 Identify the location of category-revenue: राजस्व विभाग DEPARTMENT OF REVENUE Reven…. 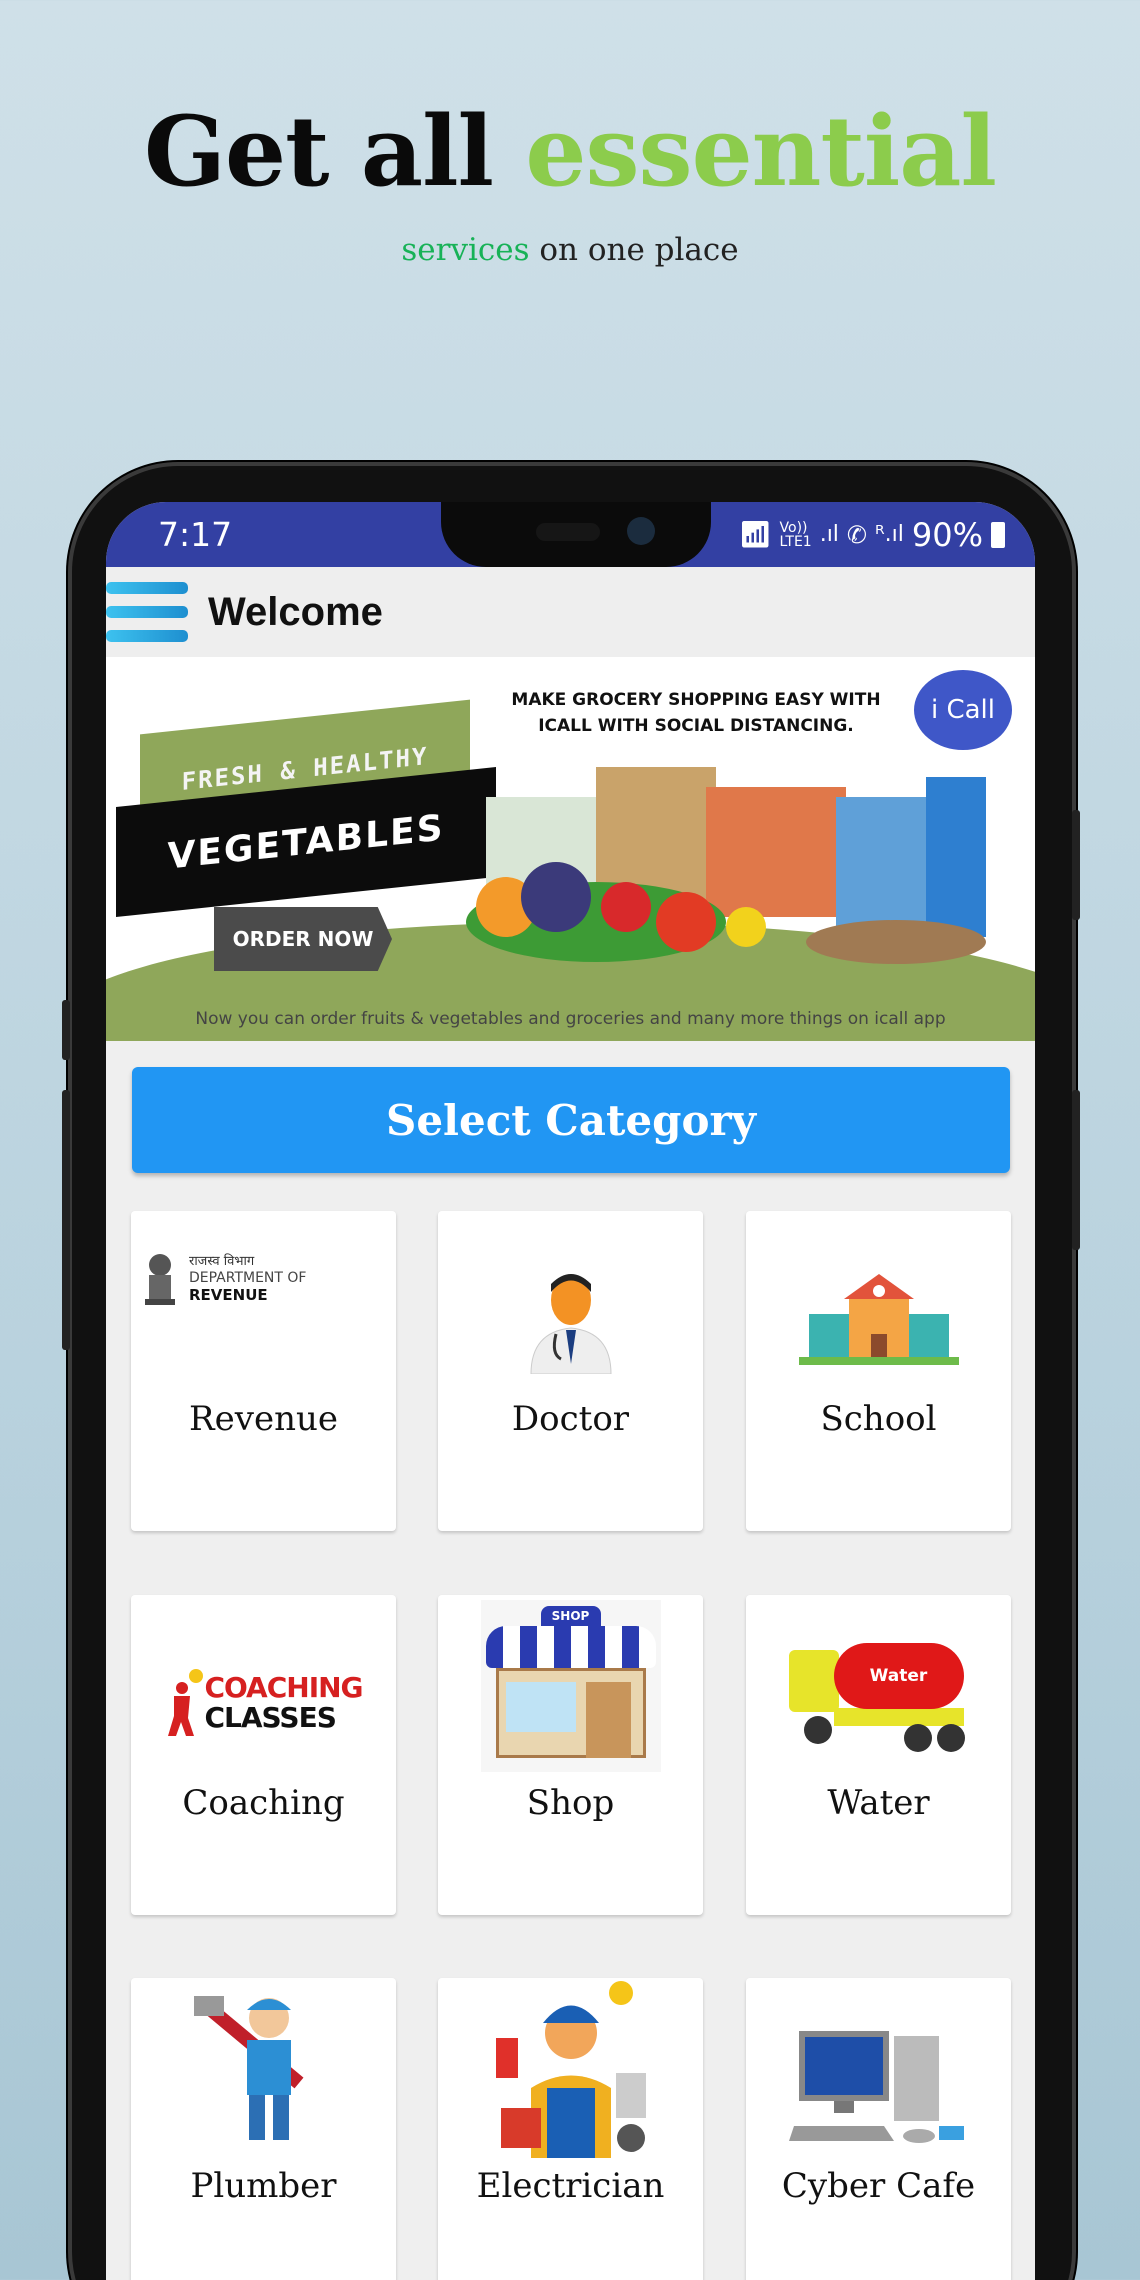
(263, 1371).